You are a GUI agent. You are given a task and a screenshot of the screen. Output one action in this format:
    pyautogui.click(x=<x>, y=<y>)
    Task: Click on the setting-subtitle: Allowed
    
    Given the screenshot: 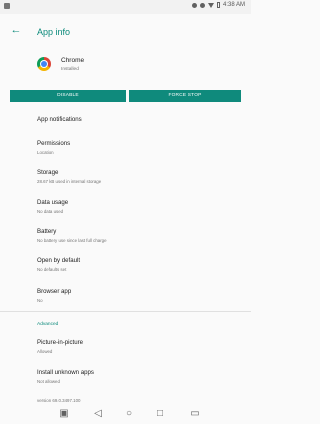 What is the action you would take?
    pyautogui.click(x=45, y=351)
    